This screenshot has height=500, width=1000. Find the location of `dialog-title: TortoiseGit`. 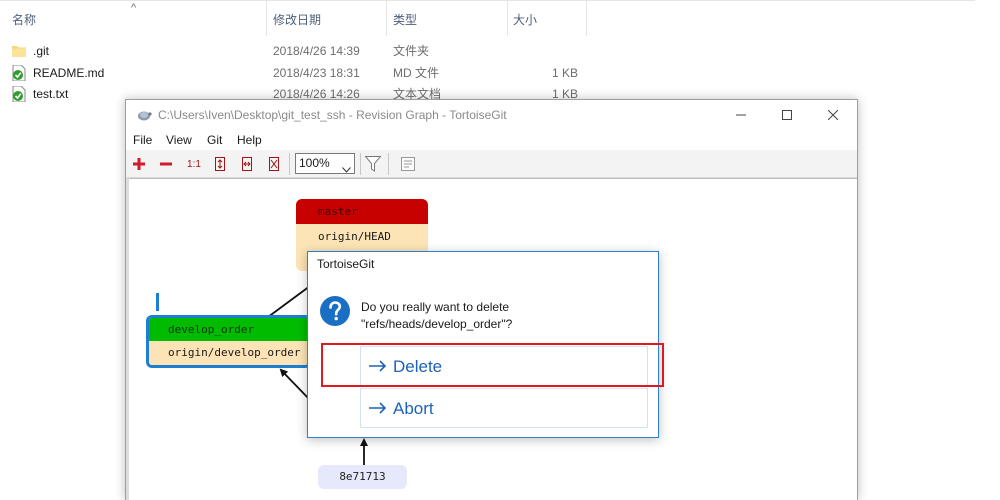

dialog-title: TortoiseGit is located at coordinates (346, 264).